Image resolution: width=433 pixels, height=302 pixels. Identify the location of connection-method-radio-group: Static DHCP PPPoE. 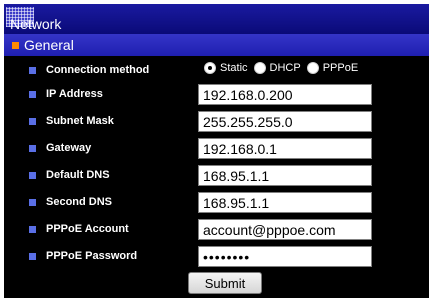
(284, 68).